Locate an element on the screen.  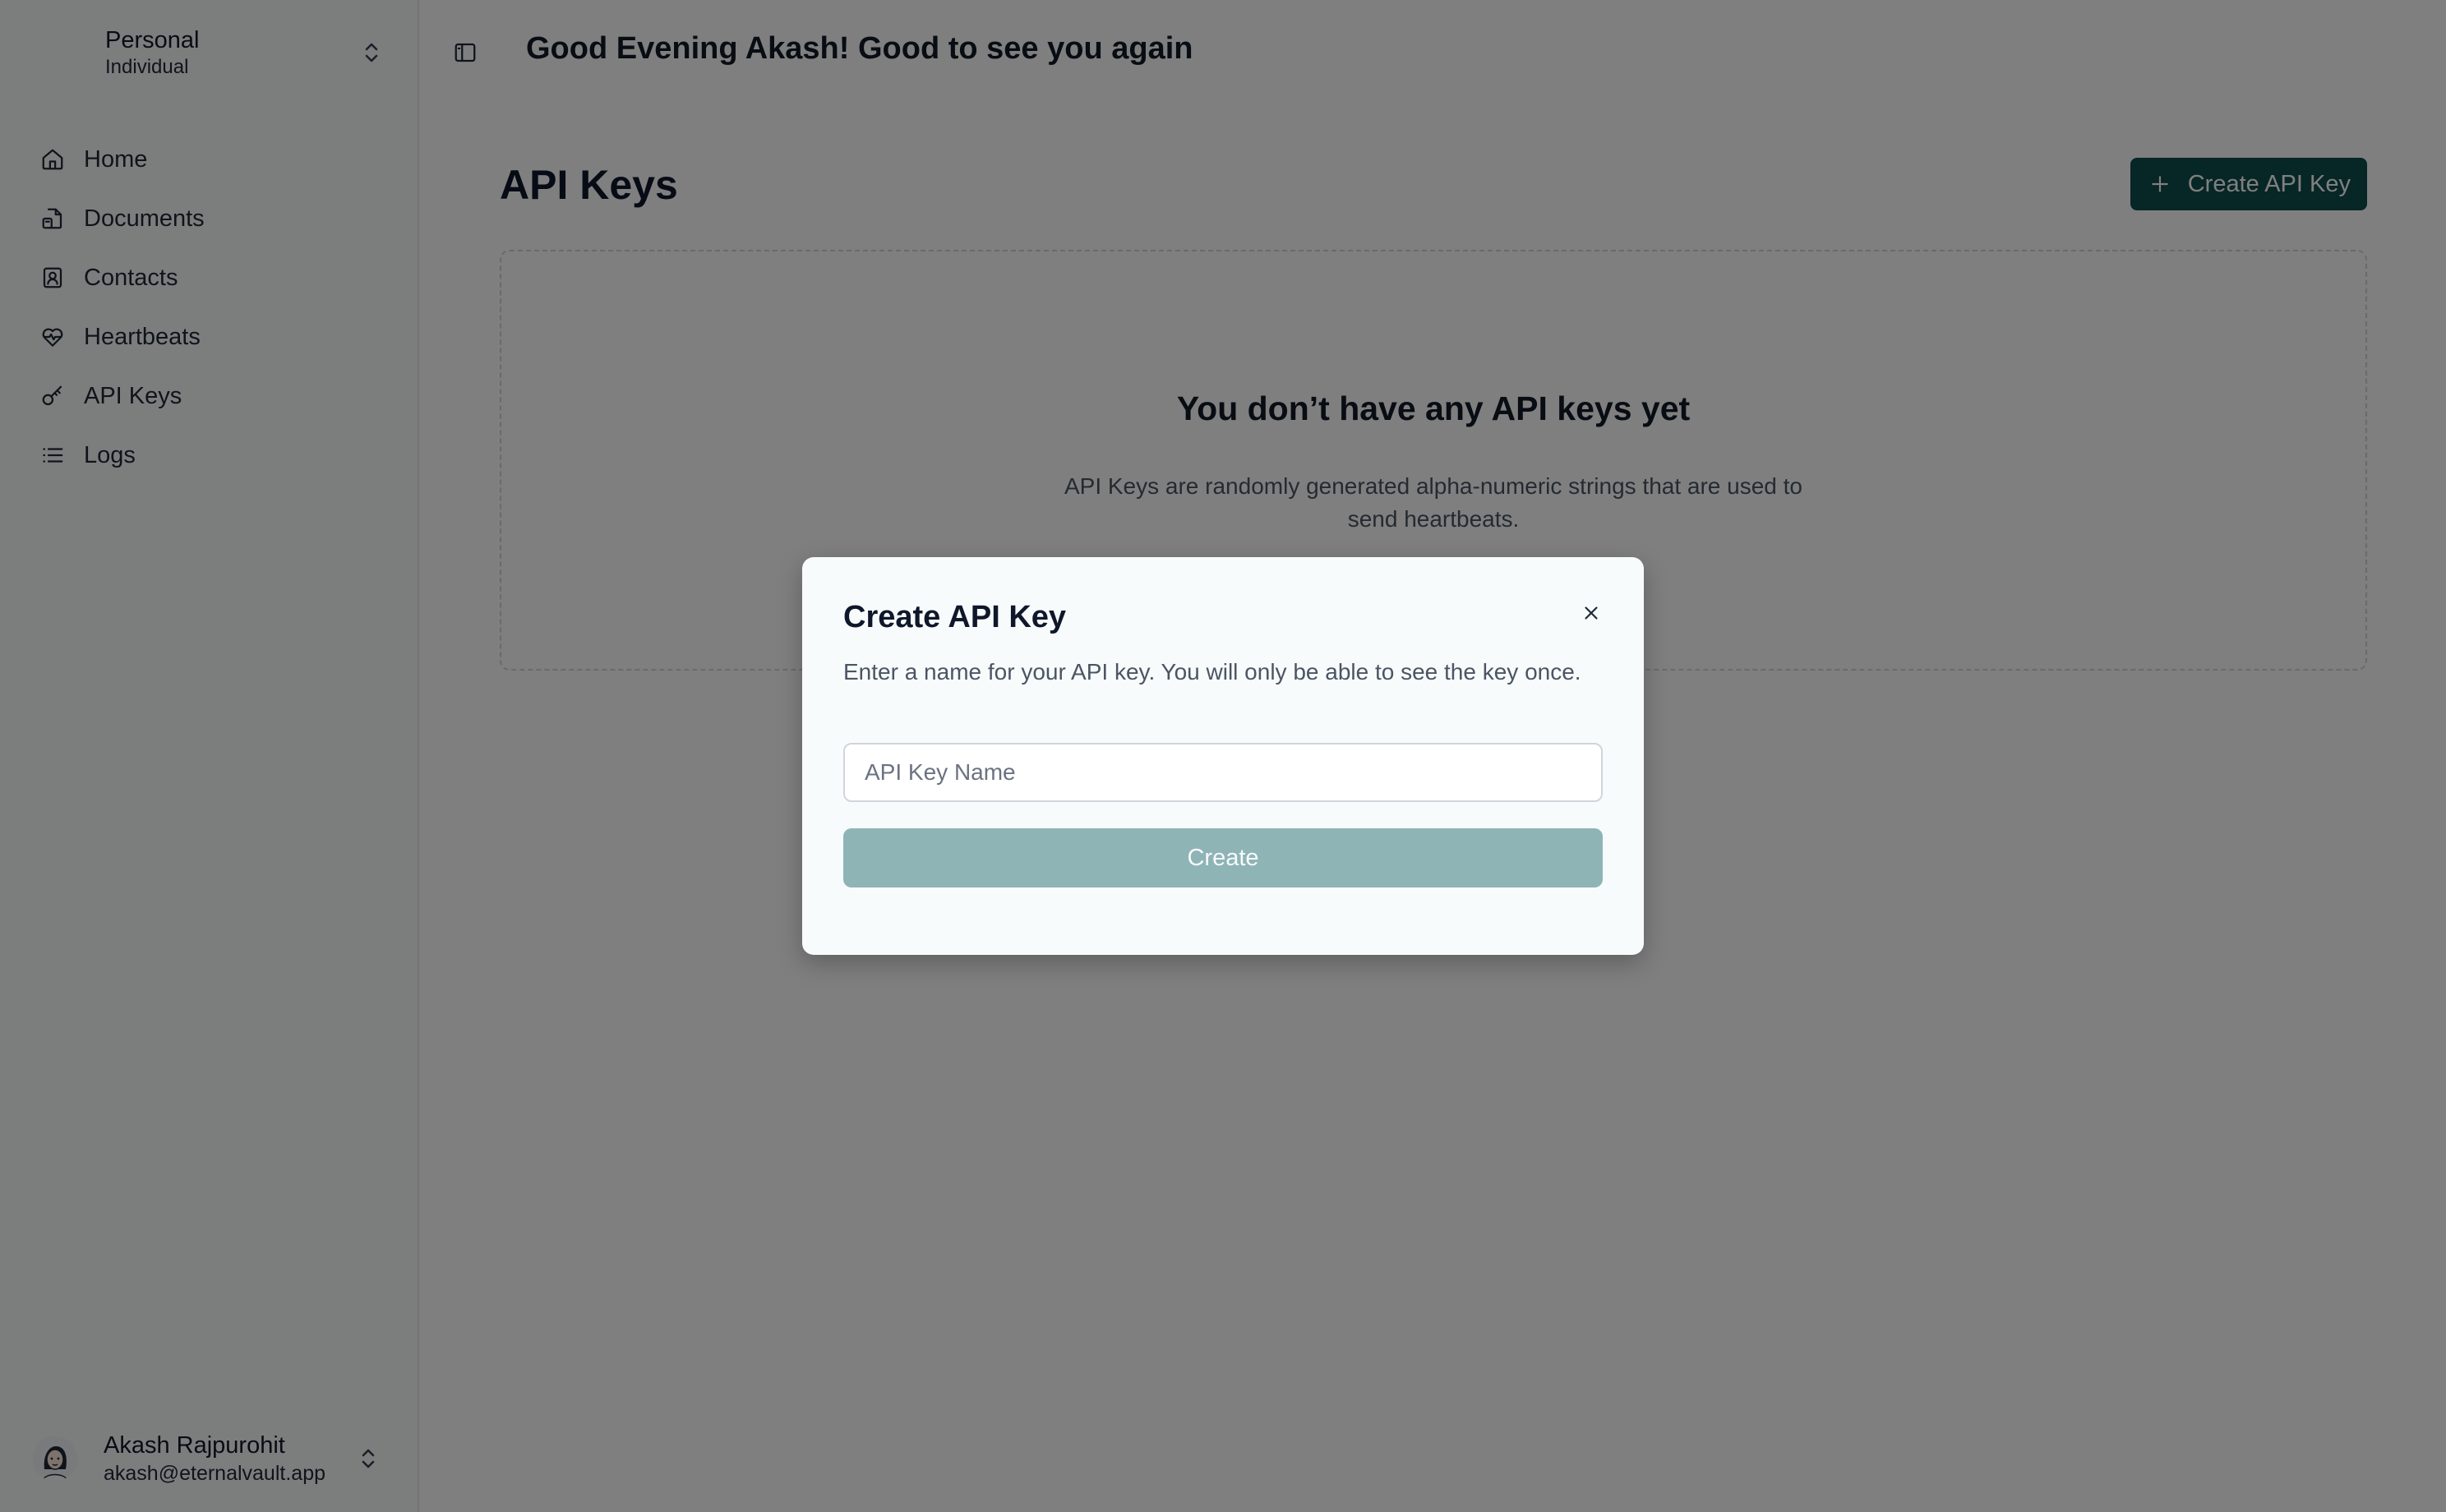
create-button: Create is located at coordinates (1223, 857).